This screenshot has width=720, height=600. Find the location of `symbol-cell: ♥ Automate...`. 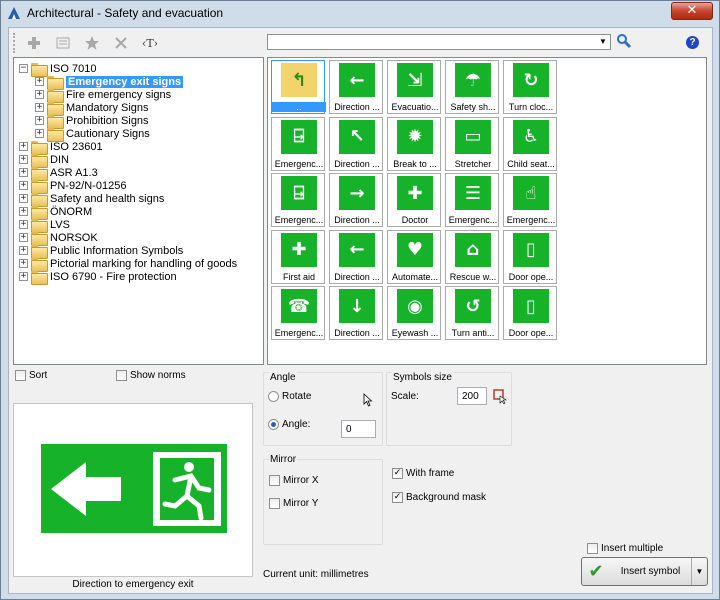

symbol-cell: ♥ Automate... is located at coordinates (414, 256).